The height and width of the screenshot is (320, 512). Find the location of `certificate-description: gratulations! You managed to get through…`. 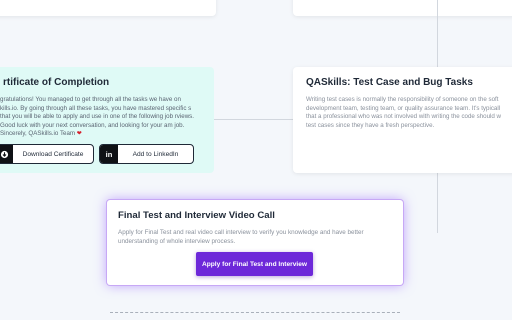

certificate-description: gratulations! You managed to get through… is located at coordinates (99, 117).